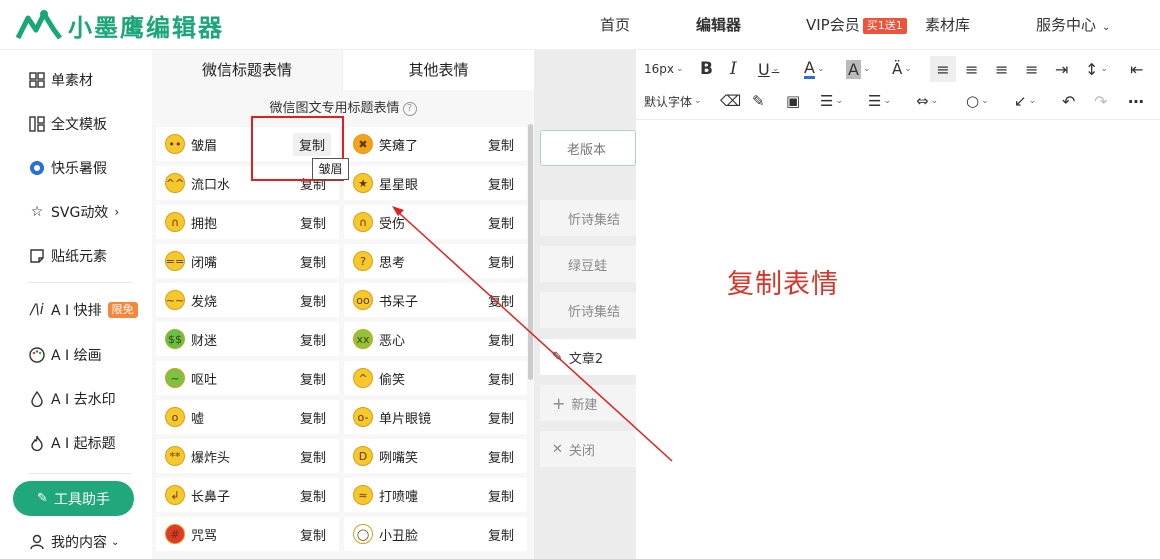  What do you see at coordinates (83, 310) in the screenshot?
I see `sidebar-item-ai-layout: /\i A I 快排 限免` at bounding box center [83, 310].